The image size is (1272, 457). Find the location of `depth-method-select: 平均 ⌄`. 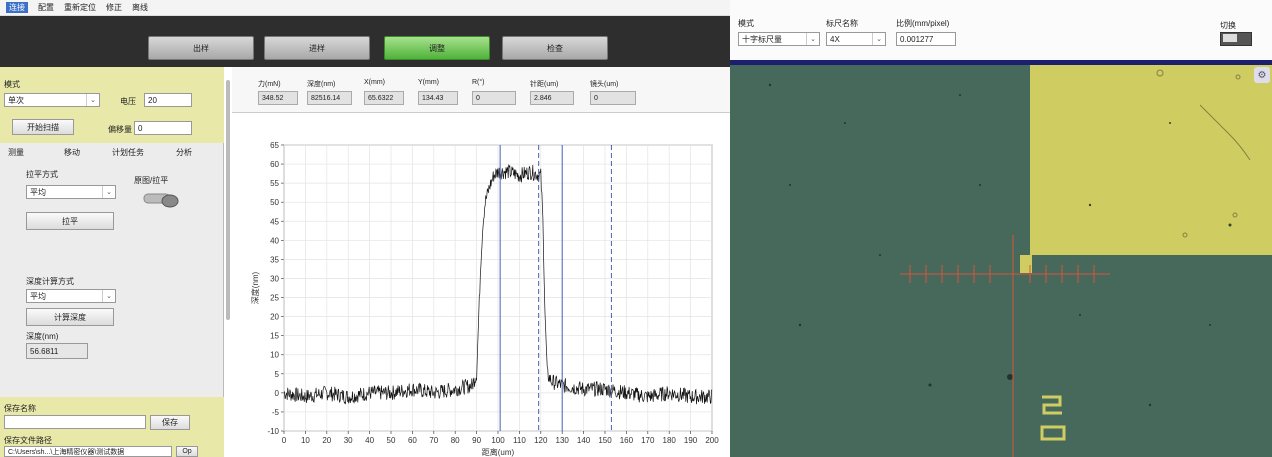

depth-method-select: 平均 ⌄ is located at coordinates (71, 296).